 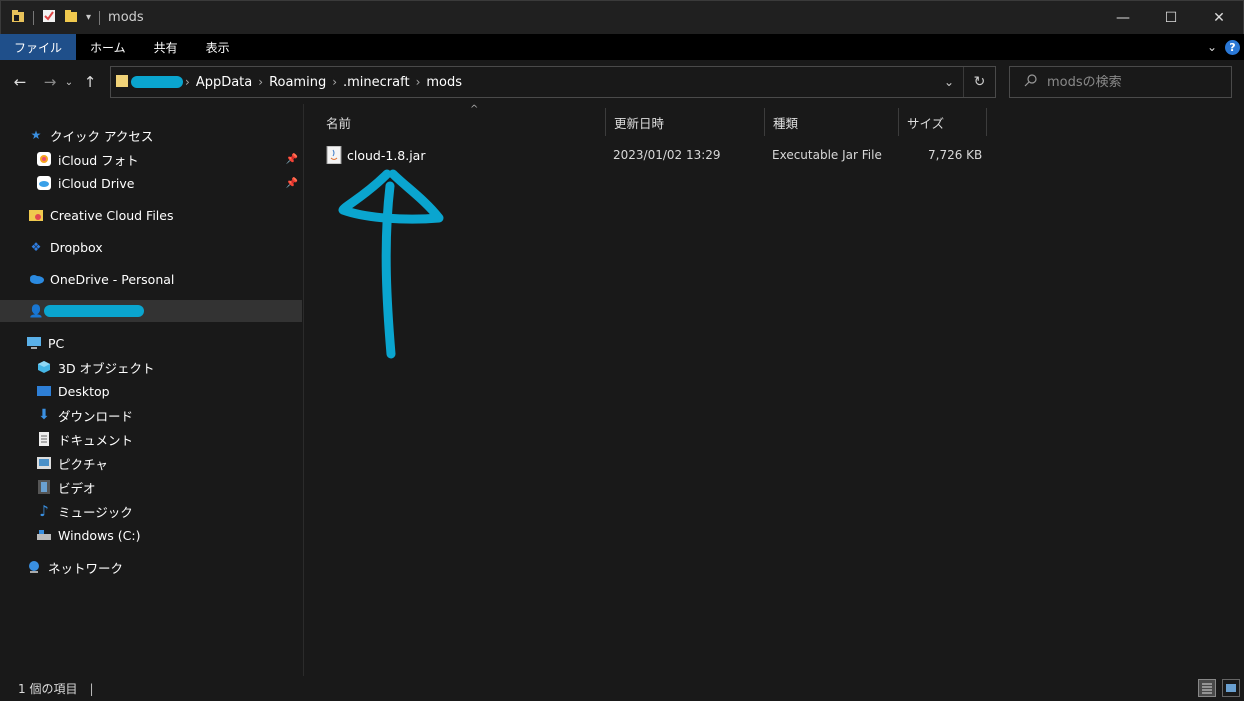 I want to click on sidebar-item-network: ネットワーク, so click(x=151, y=567).